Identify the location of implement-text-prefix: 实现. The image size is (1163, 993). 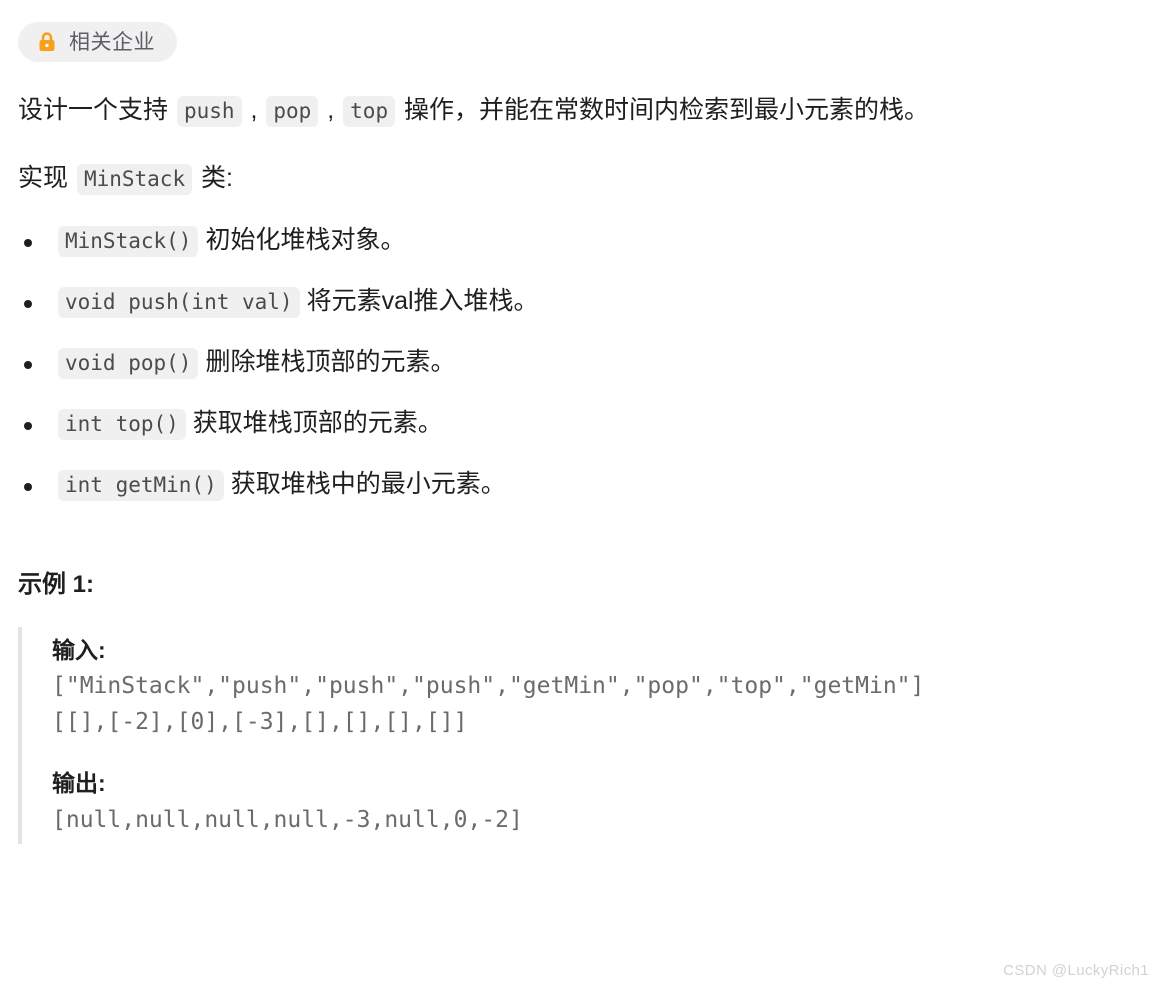
(46, 178).